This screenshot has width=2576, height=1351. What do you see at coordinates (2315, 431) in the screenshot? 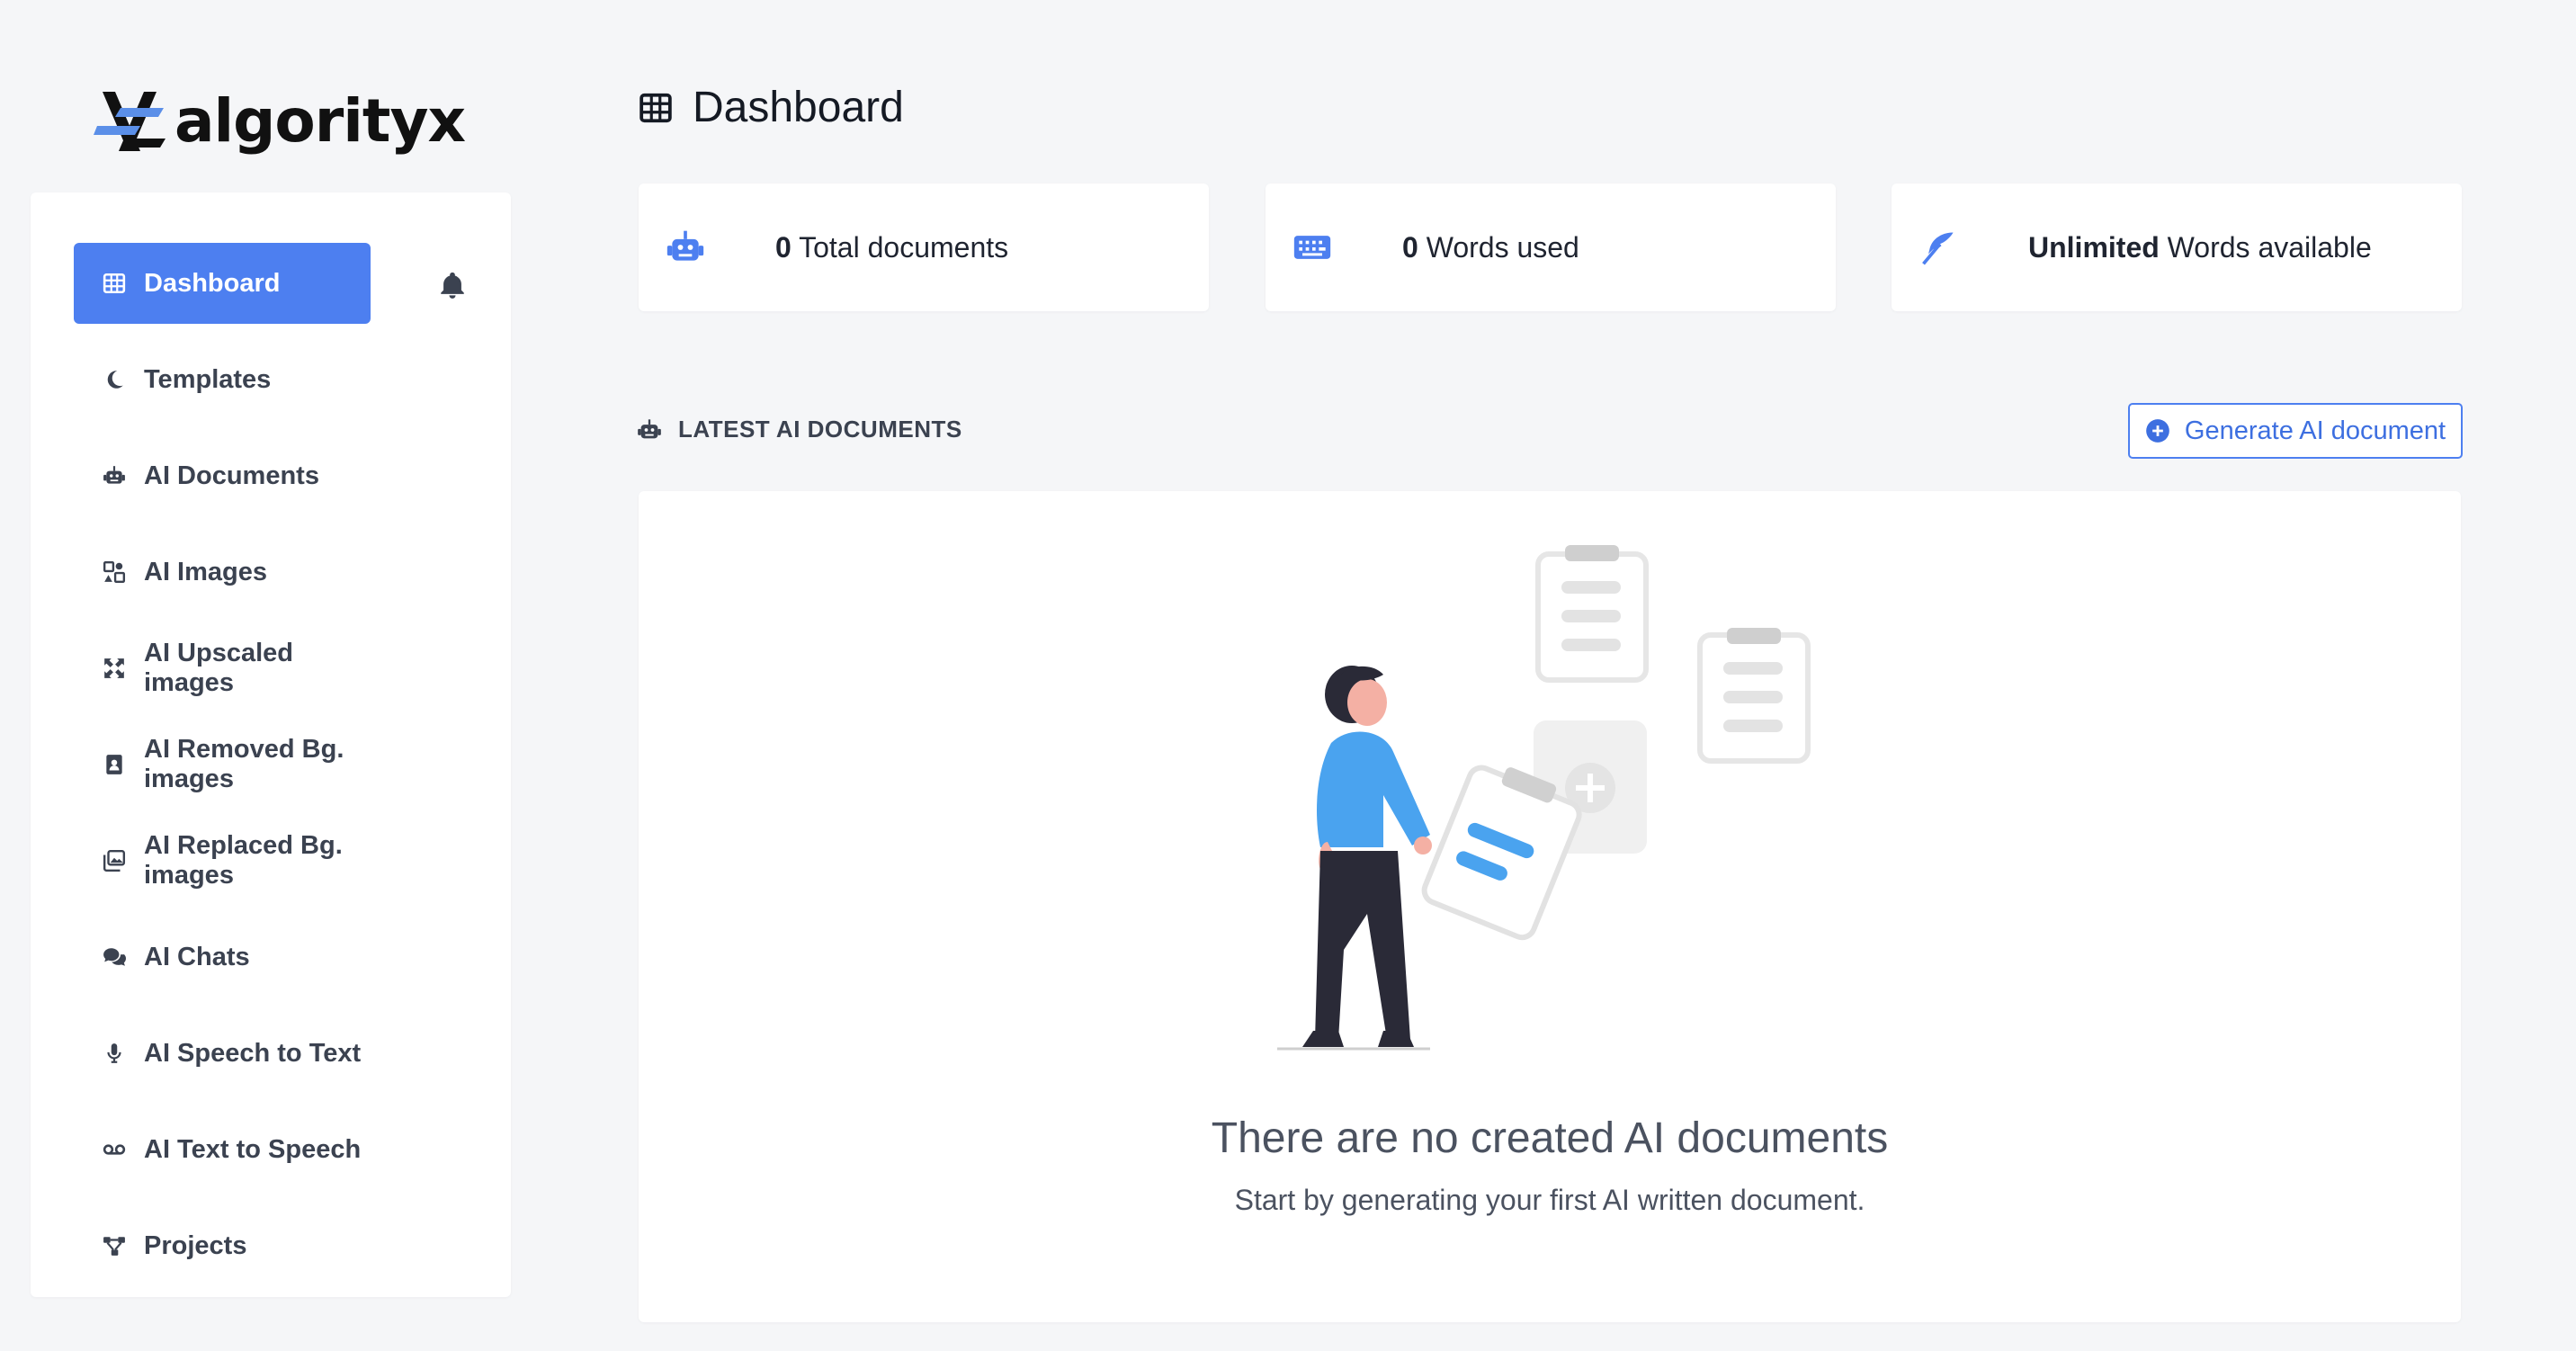
I see `generate-button-label: Generate AI document` at bounding box center [2315, 431].